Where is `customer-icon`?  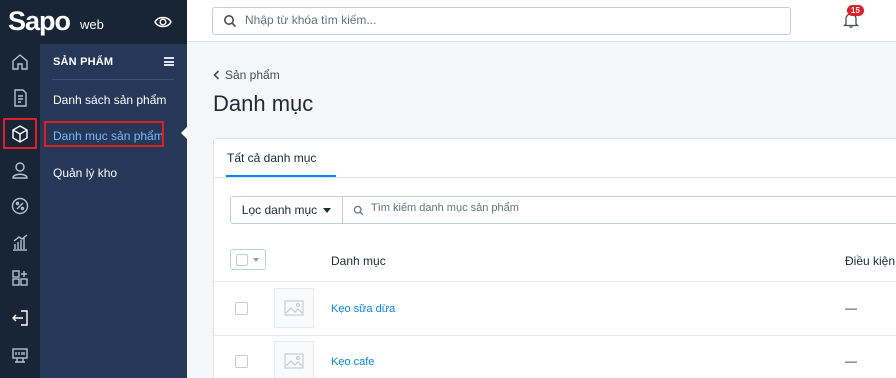 customer-icon is located at coordinates (20, 170).